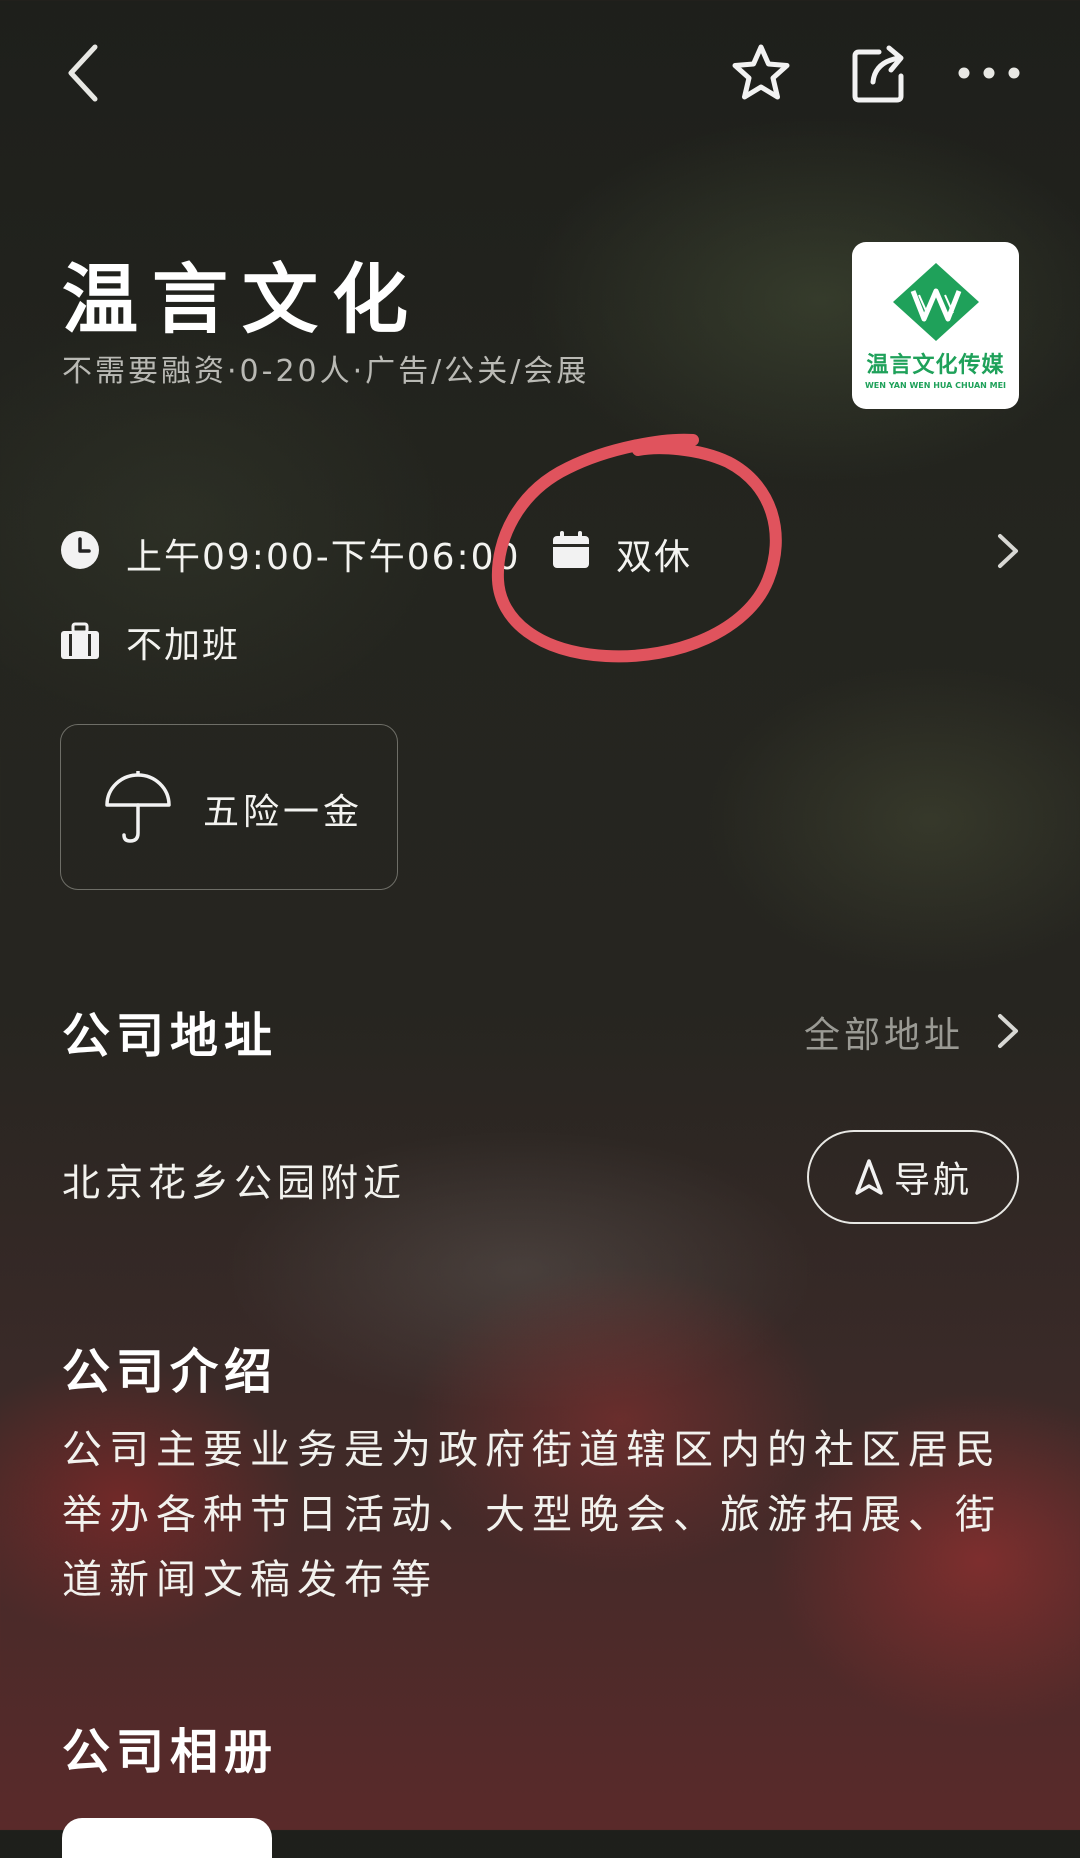 Image resolution: width=1080 pixels, height=1858 pixels. I want to click on more-button, so click(989, 73).